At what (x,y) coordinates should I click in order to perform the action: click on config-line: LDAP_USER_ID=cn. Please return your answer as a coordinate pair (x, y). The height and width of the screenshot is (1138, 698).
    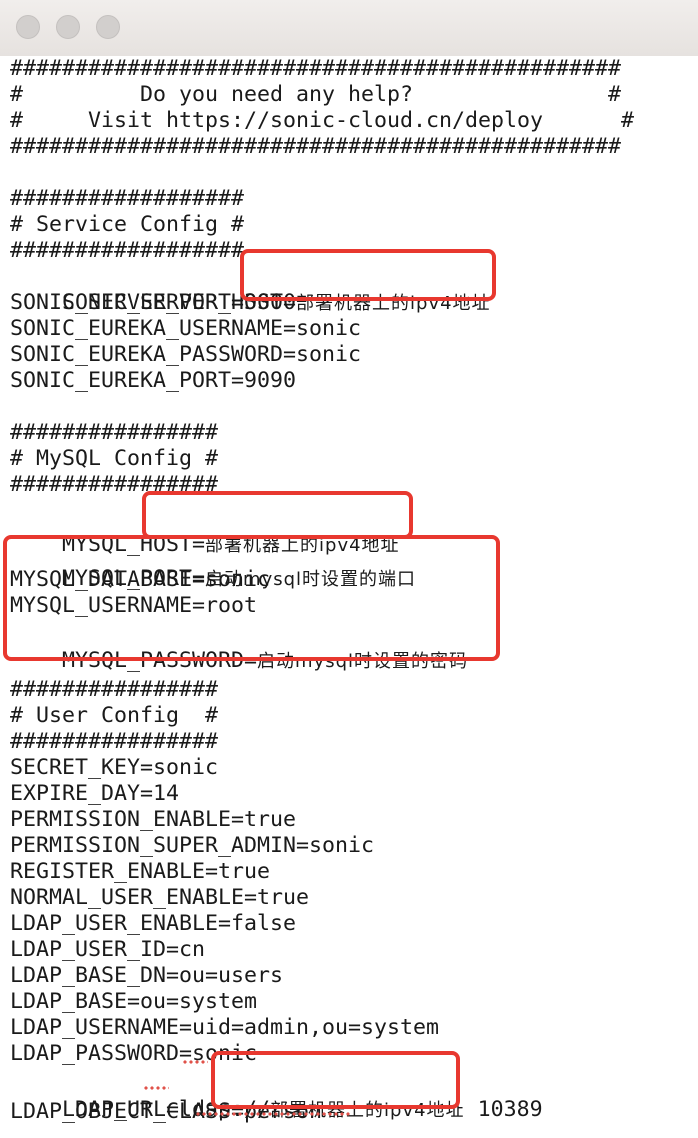
    Looking at the image, I should click on (108, 949).